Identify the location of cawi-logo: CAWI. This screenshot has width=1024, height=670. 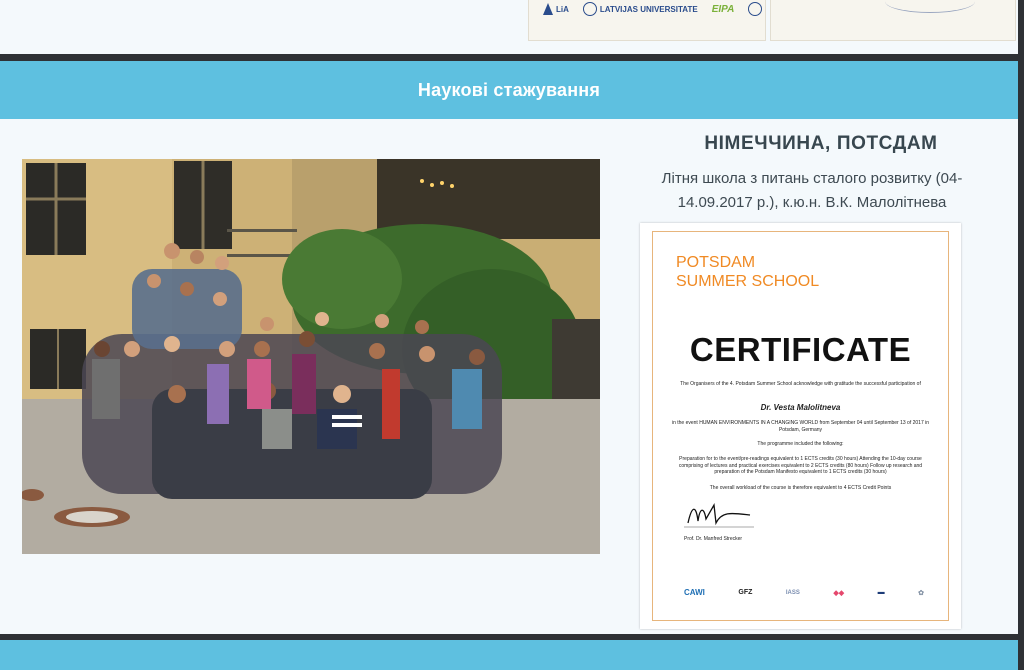
(694, 592).